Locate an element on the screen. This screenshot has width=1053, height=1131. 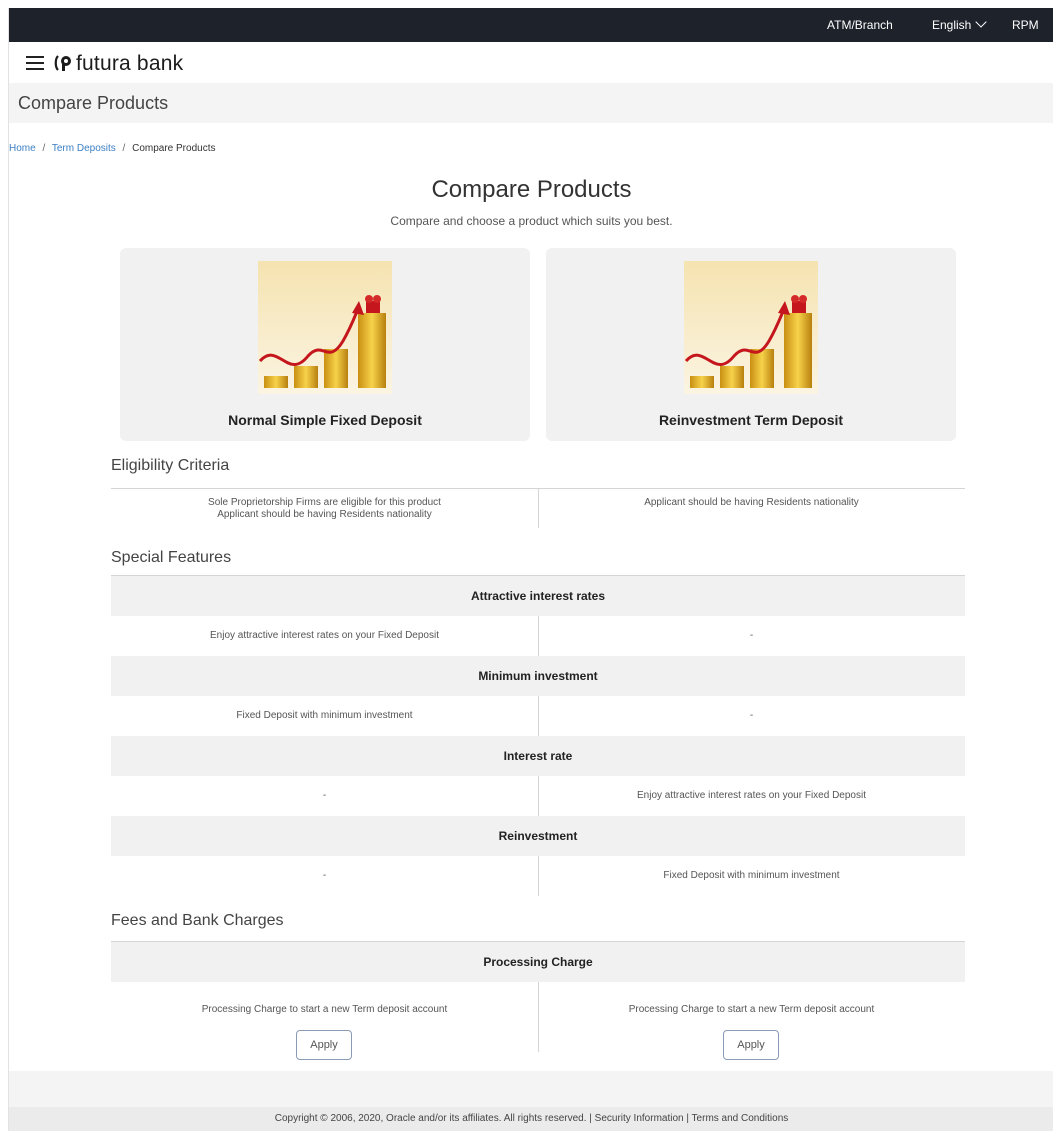
compare-heading: Compare Products is located at coordinates (531, 189).